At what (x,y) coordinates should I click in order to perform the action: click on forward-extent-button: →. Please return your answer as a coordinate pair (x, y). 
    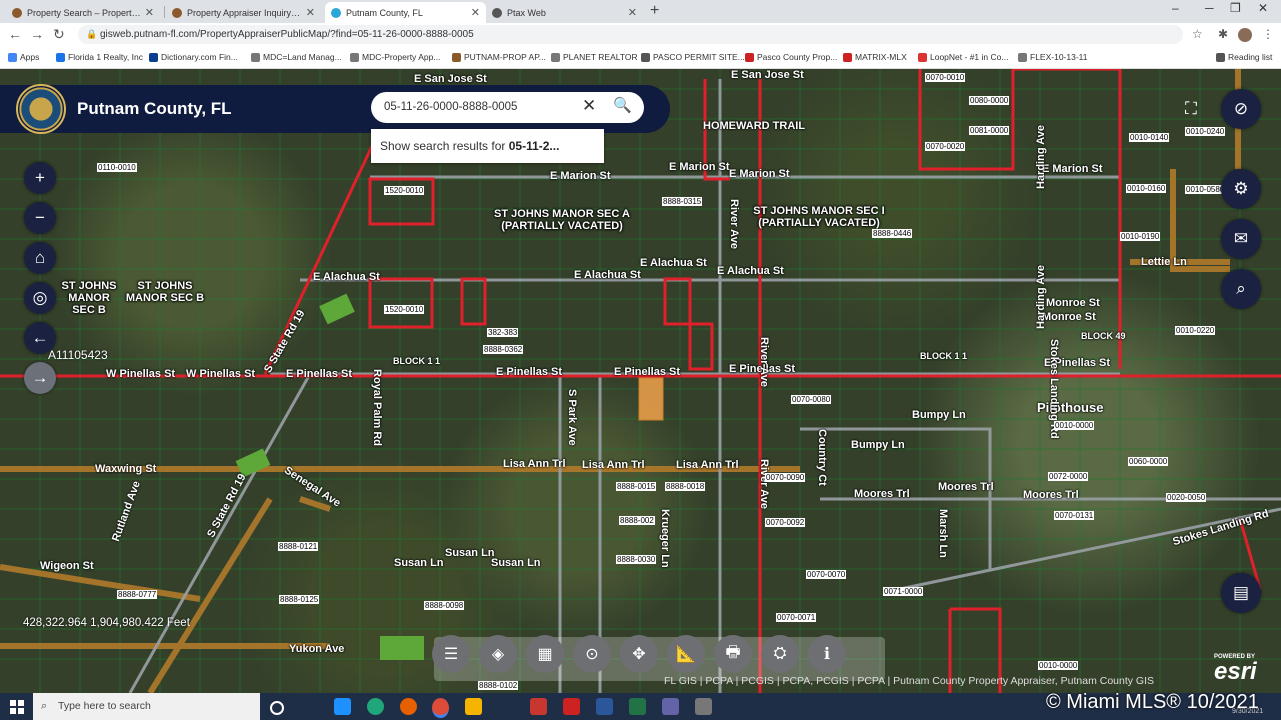
    Looking at the image, I should click on (40, 378).